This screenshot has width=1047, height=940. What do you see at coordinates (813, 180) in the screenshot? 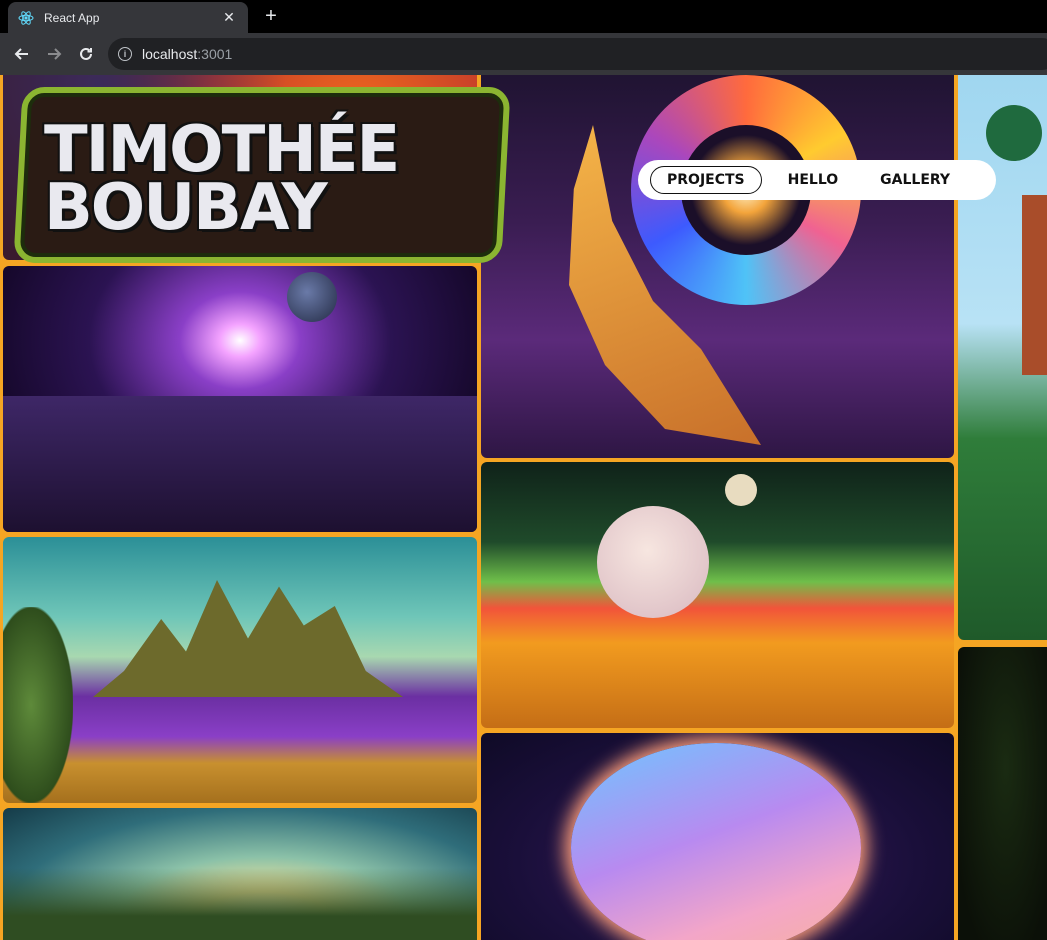
I see `nav-hello: HELLO` at bounding box center [813, 180].